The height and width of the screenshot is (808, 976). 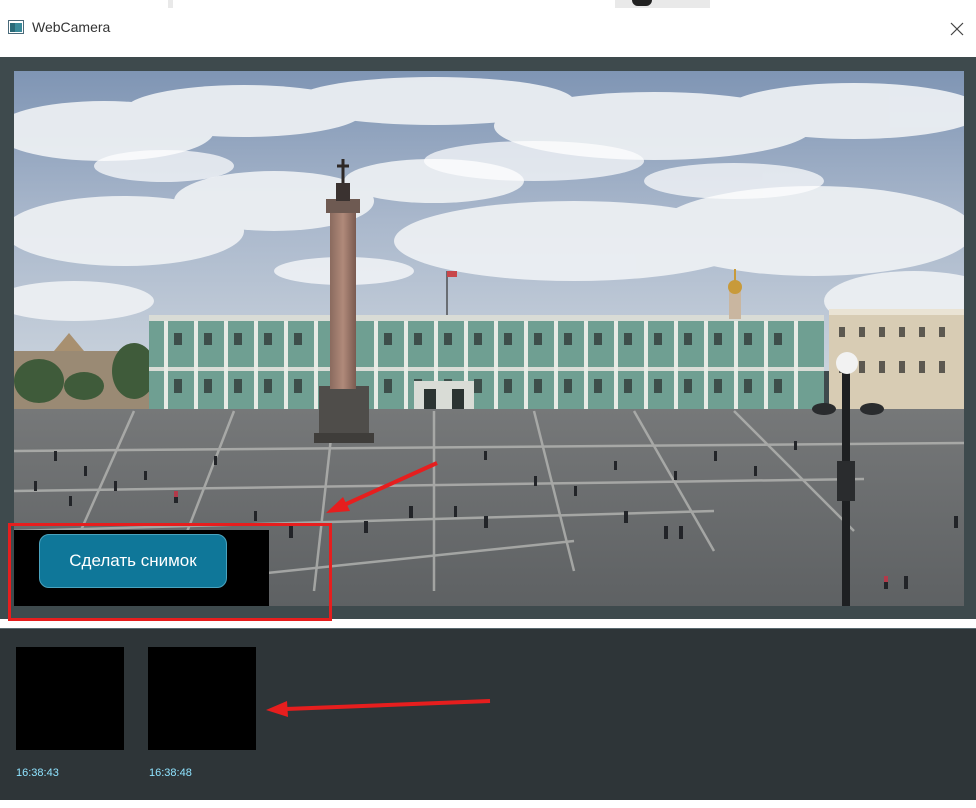 I want to click on window-title: WebCamera, so click(x=71, y=27).